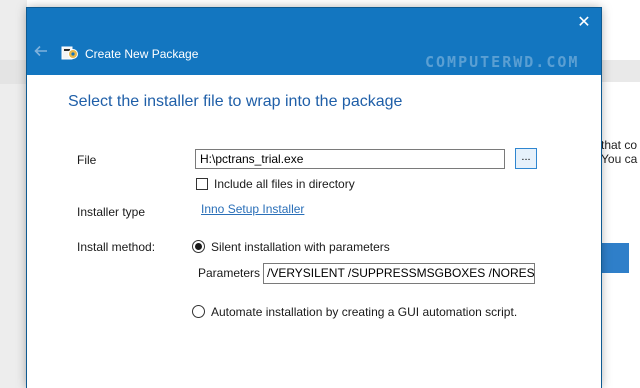  I want to click on close-icon: ✕, so click(584, 22).